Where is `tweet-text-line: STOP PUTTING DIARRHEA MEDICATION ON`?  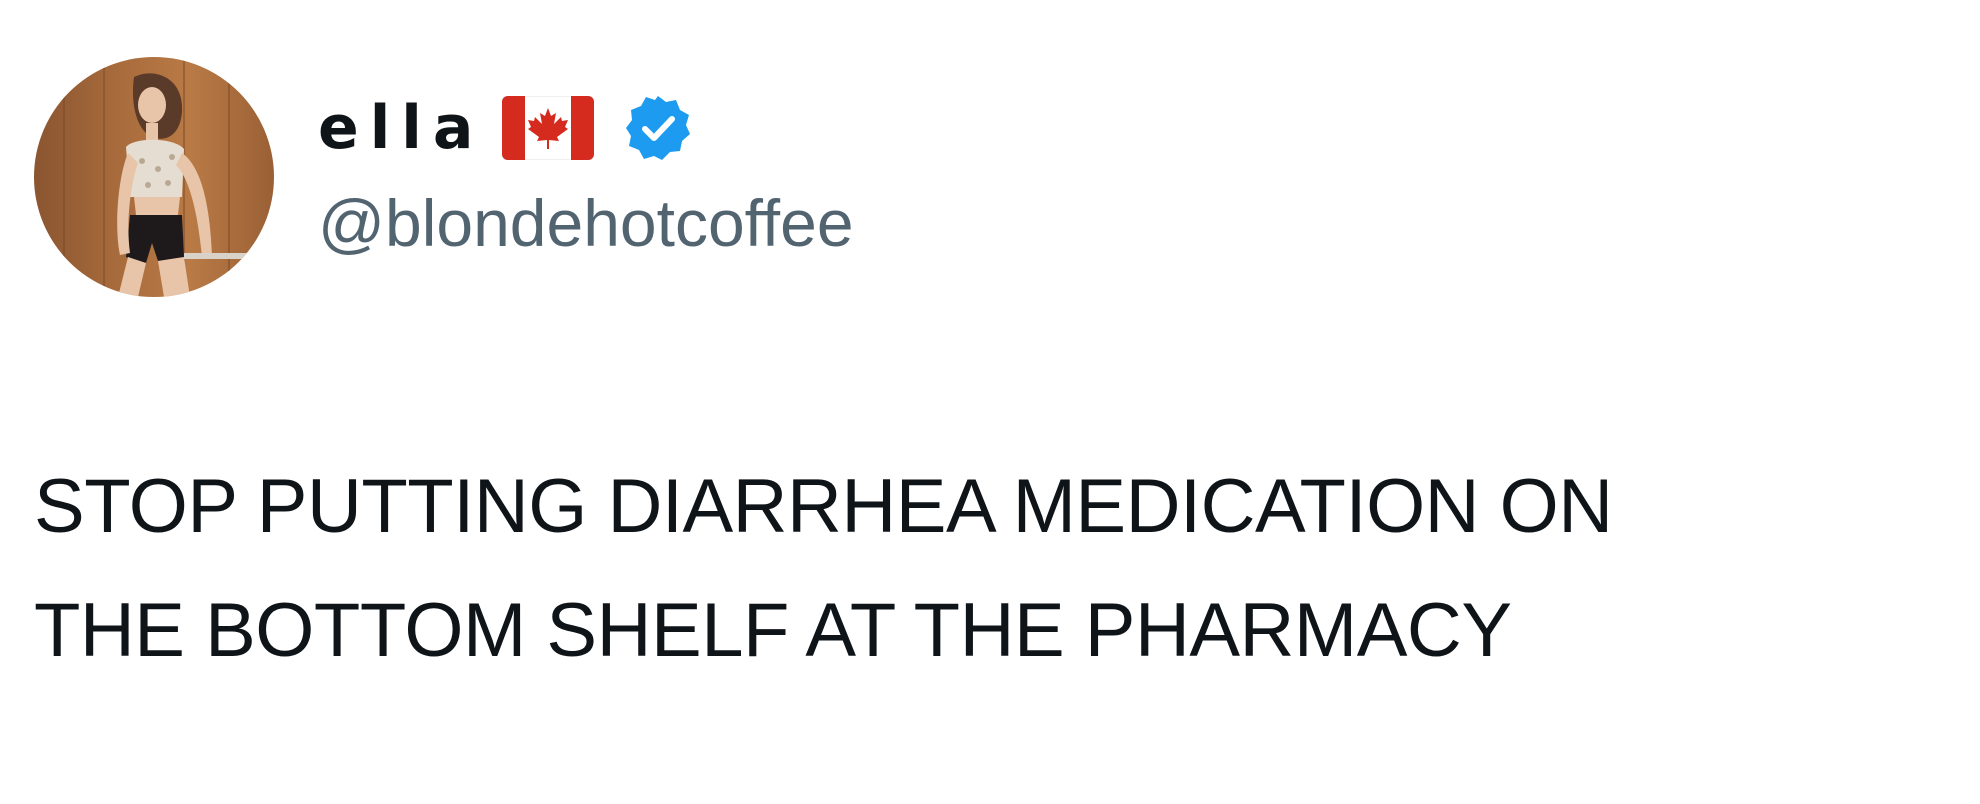 tweet-text-line: STOP PUTTING DIARRHEA MEDICATION ON is located at coordinates (823, 506).